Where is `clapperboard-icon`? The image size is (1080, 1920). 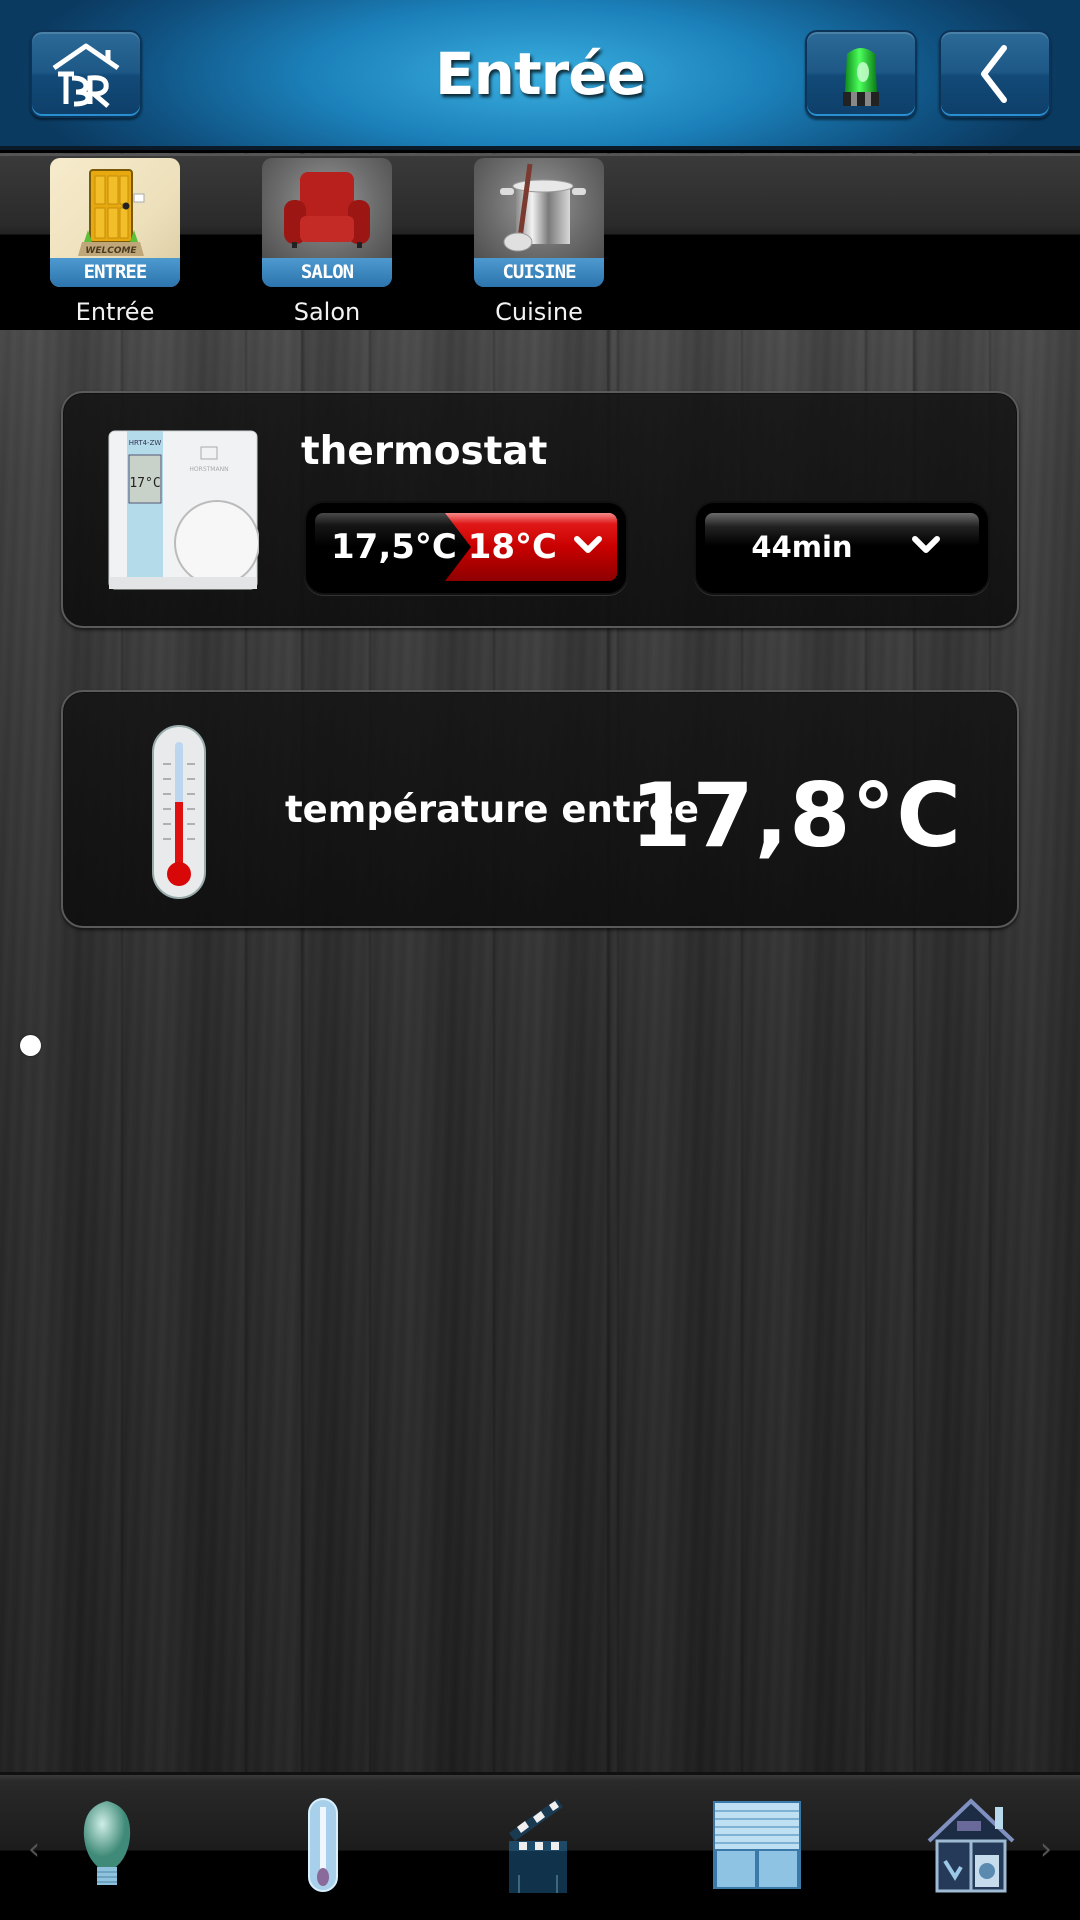 clapperboard-icon is located at coordinates (538, 1846).